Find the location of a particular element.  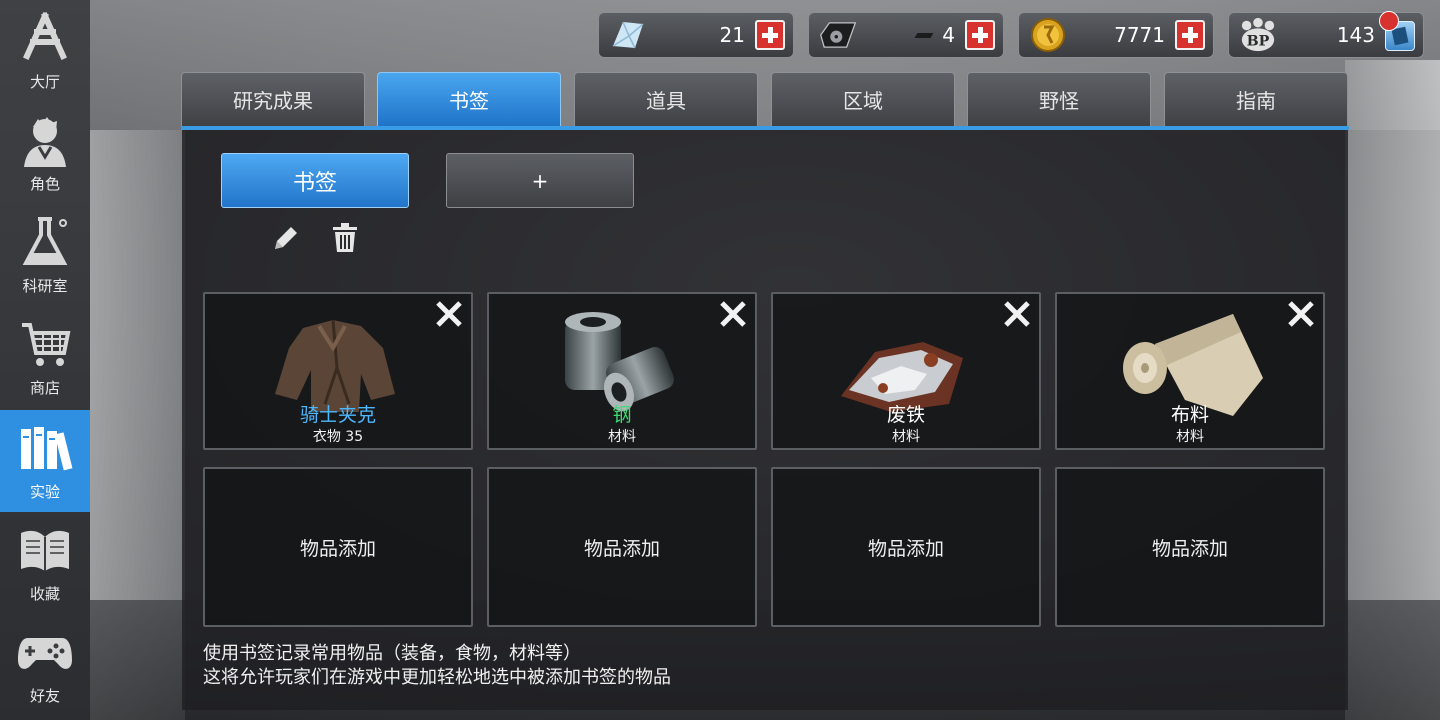

edit-button is located at coordinates (286, 240).